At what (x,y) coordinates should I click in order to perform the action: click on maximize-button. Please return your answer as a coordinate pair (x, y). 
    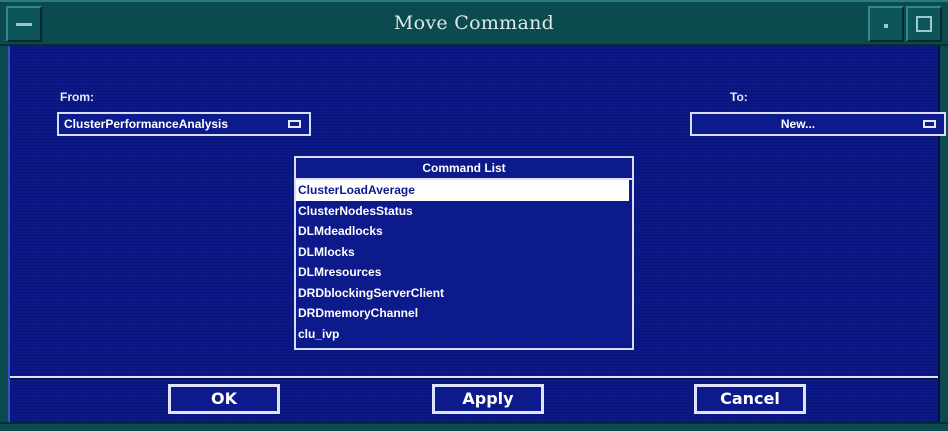
    Looking at the image, I should click on (924, 24).